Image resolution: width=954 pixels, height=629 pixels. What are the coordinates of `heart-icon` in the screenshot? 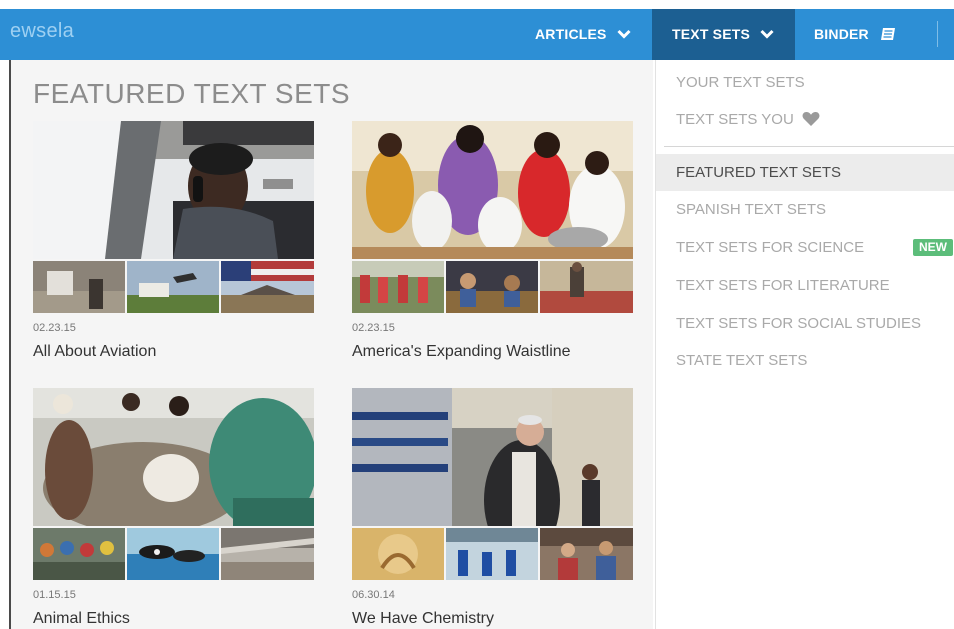 It's located at (811, 118).